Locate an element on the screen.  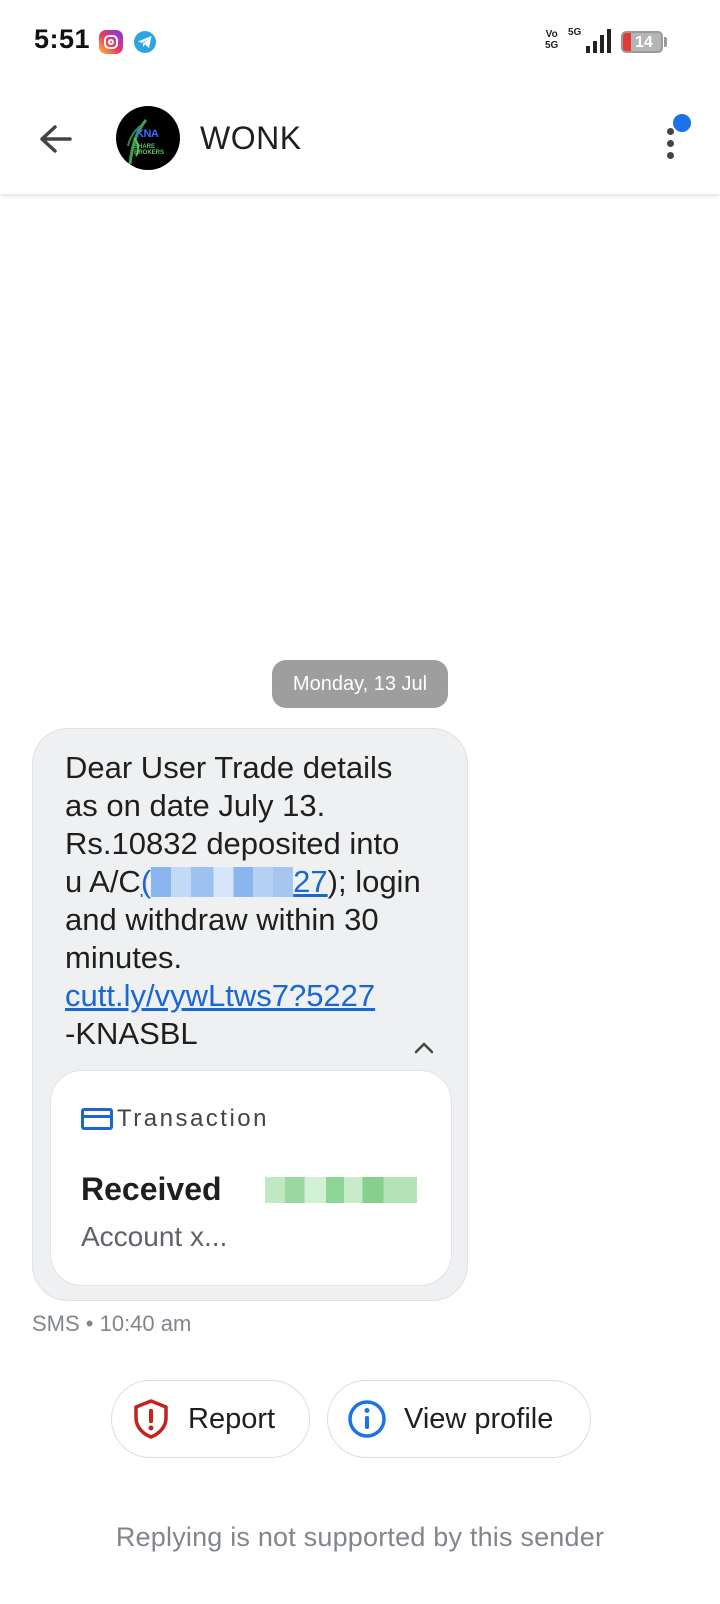
report-shield-icon is located at coordinates (151, 1419).